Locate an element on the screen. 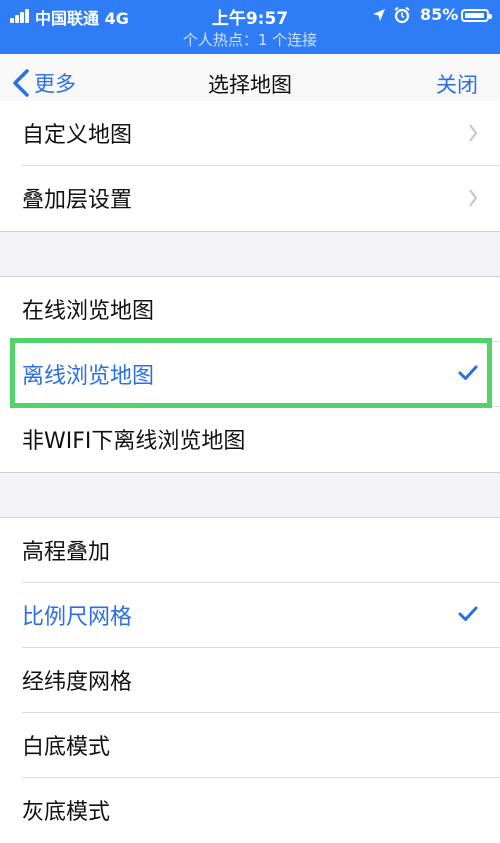 This screenshot has width=500, height=843. list-item-label: 经纬度网格 is located at coordinates (77, 682).